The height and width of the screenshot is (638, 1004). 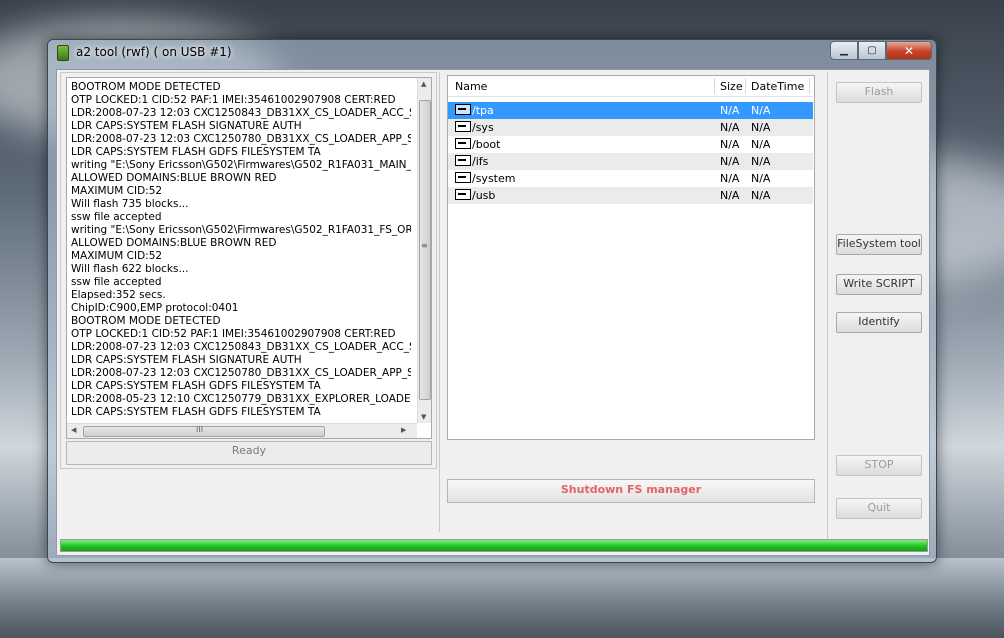 I want to click on filesystem-row: /boot N/A N/A, so click(x=630, y=144).